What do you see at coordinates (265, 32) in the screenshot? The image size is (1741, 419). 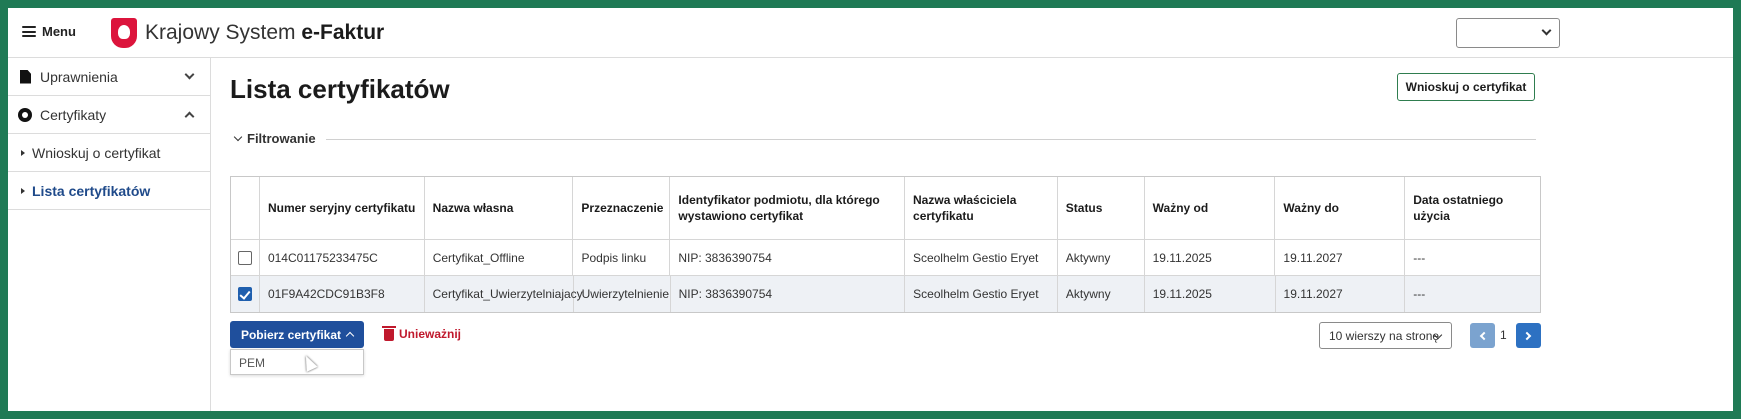 I see `brand-title: Krajowy System e-Faktur` at bounding box center [265, 32].